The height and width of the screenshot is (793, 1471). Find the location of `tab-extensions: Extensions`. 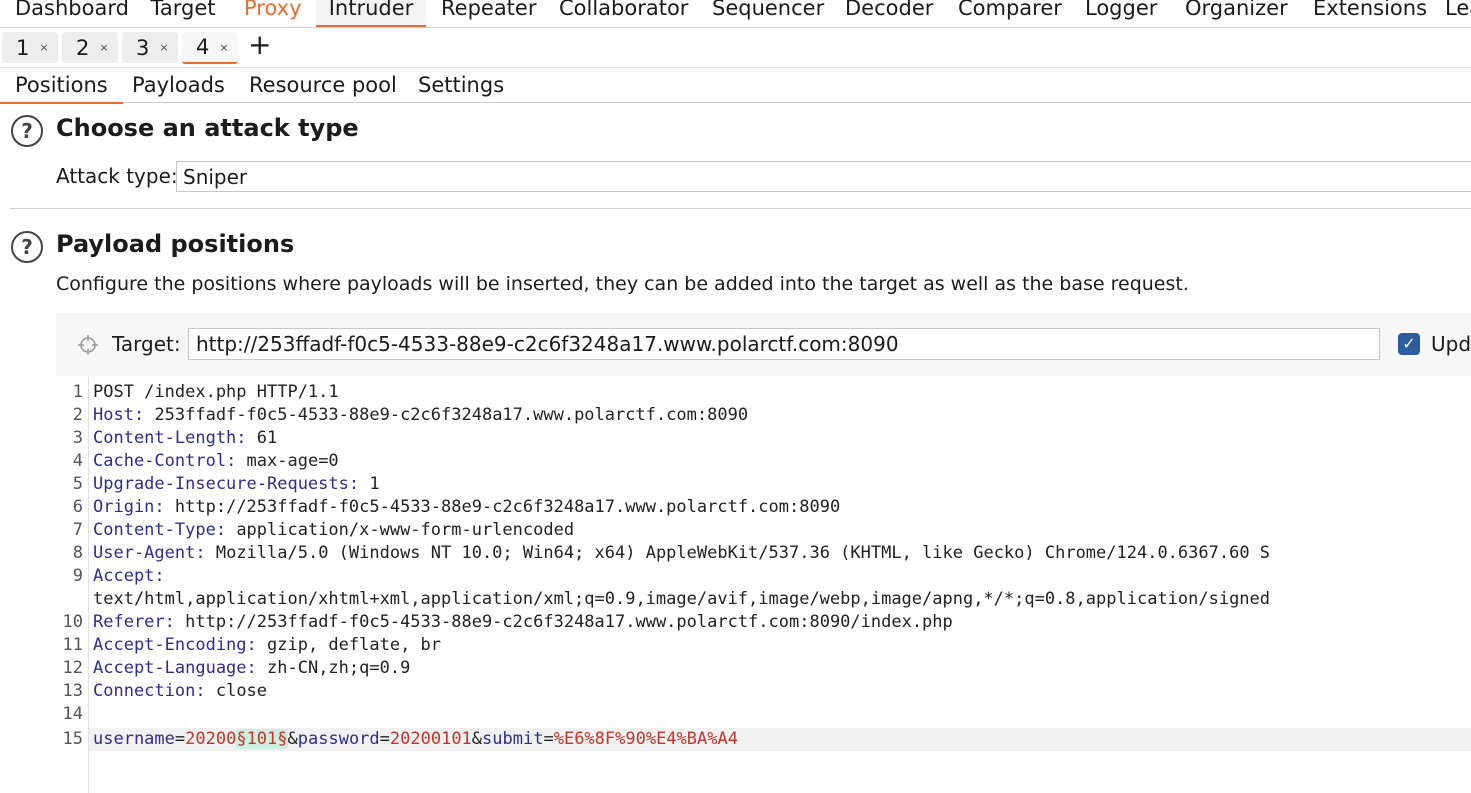

tab-extensions: Extensions is located at coordinates (1370, 13).